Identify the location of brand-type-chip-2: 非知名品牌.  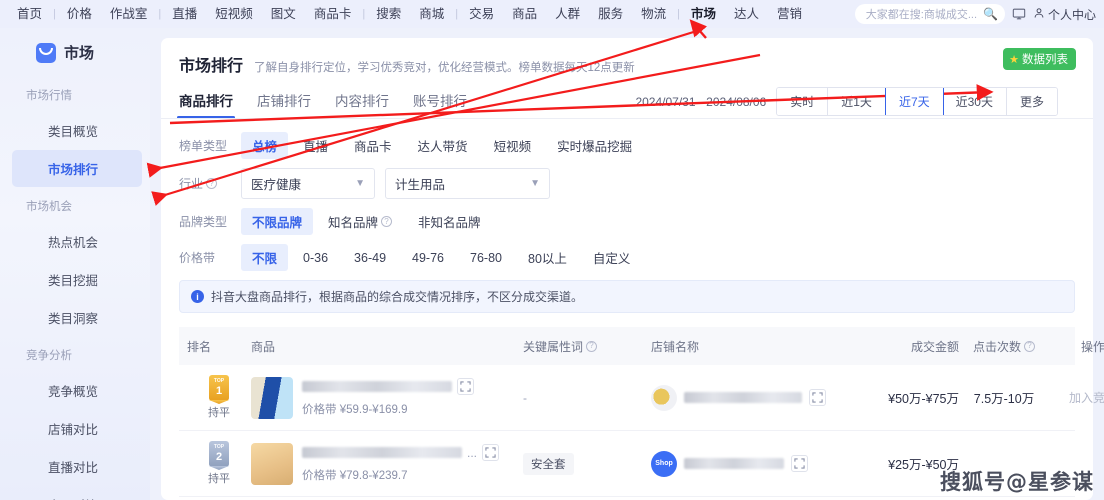
(449, 221).